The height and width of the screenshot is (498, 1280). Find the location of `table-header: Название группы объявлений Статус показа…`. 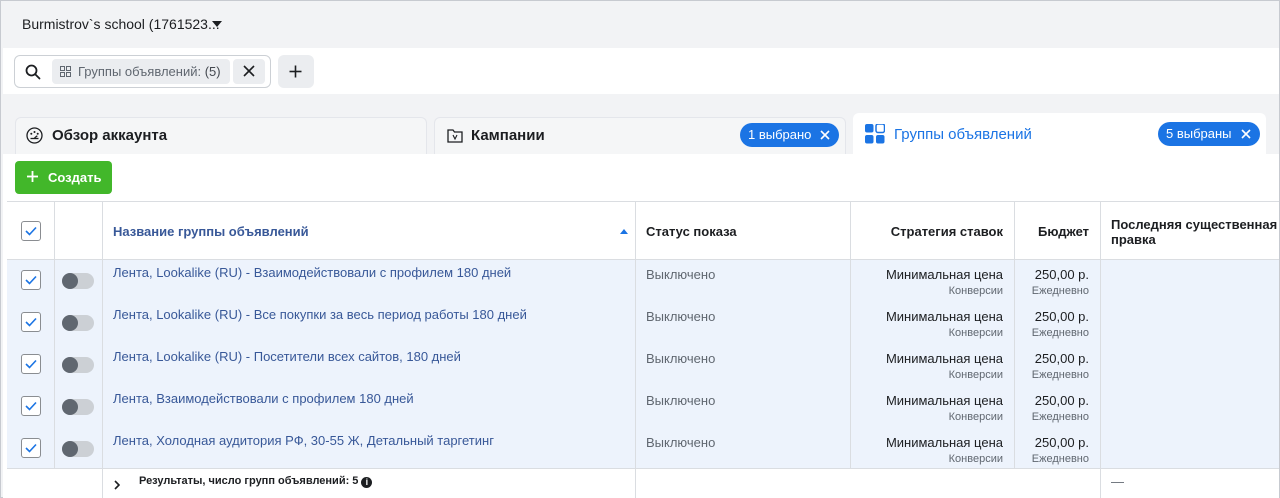

table-header: Название группы объявлений Статус показа… is located at coordinates (643, 230).